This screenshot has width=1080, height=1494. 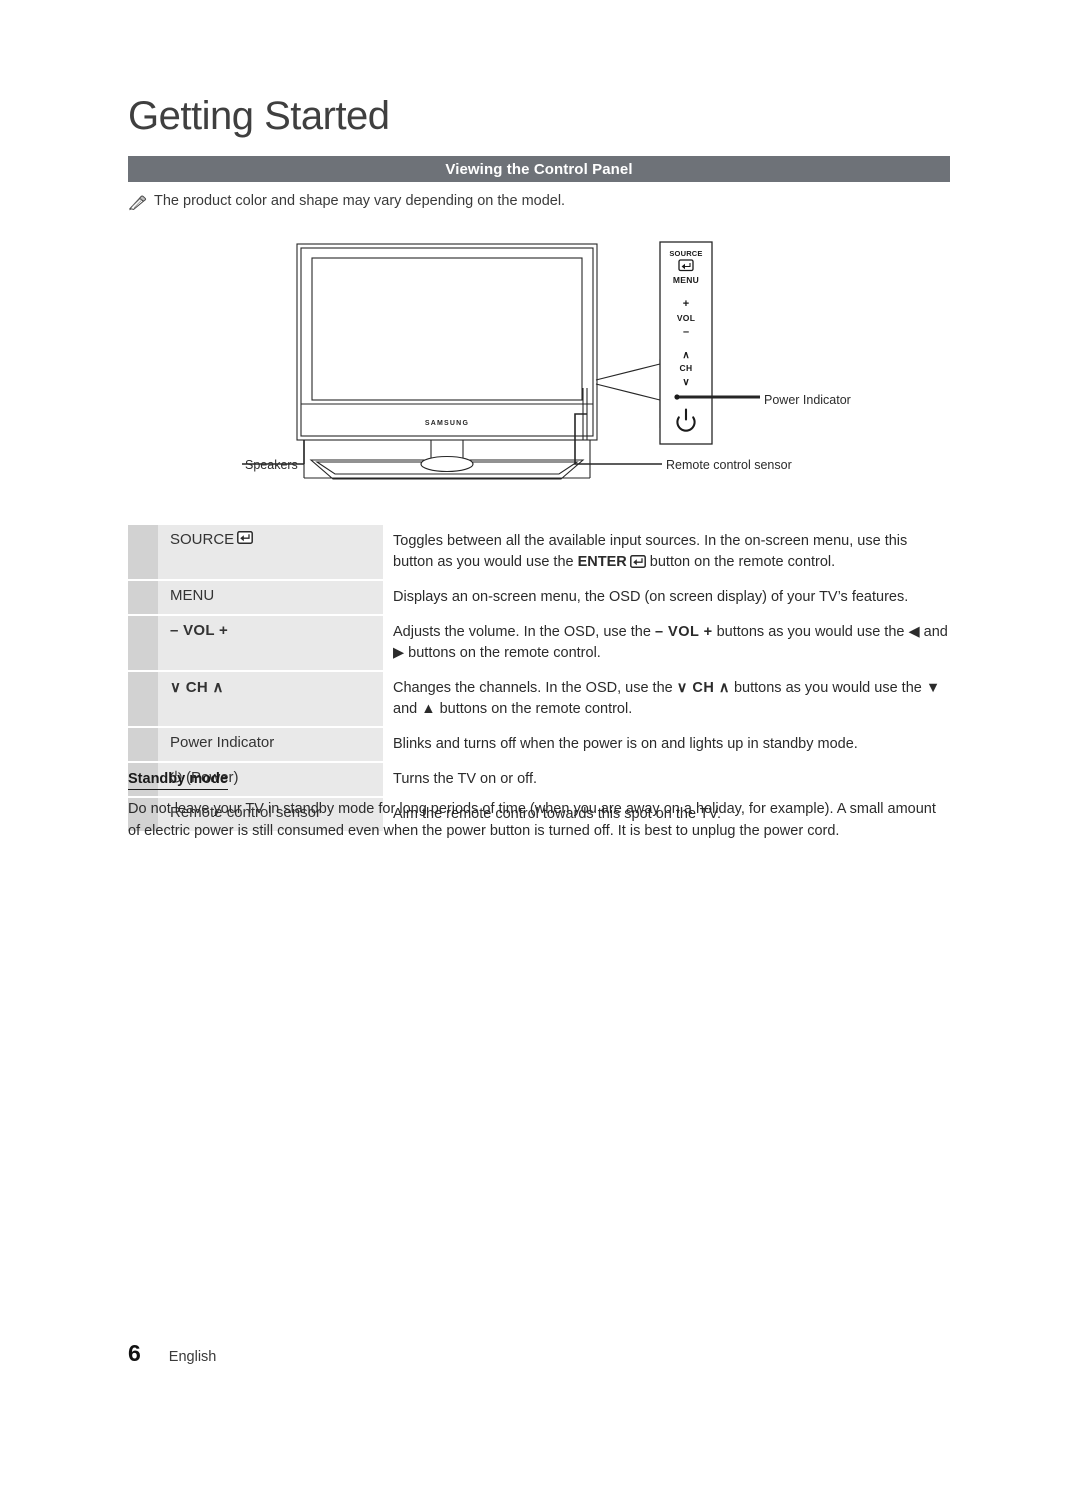 I want to click on row-key-label: – VOL +, so click(x=199, y=631).